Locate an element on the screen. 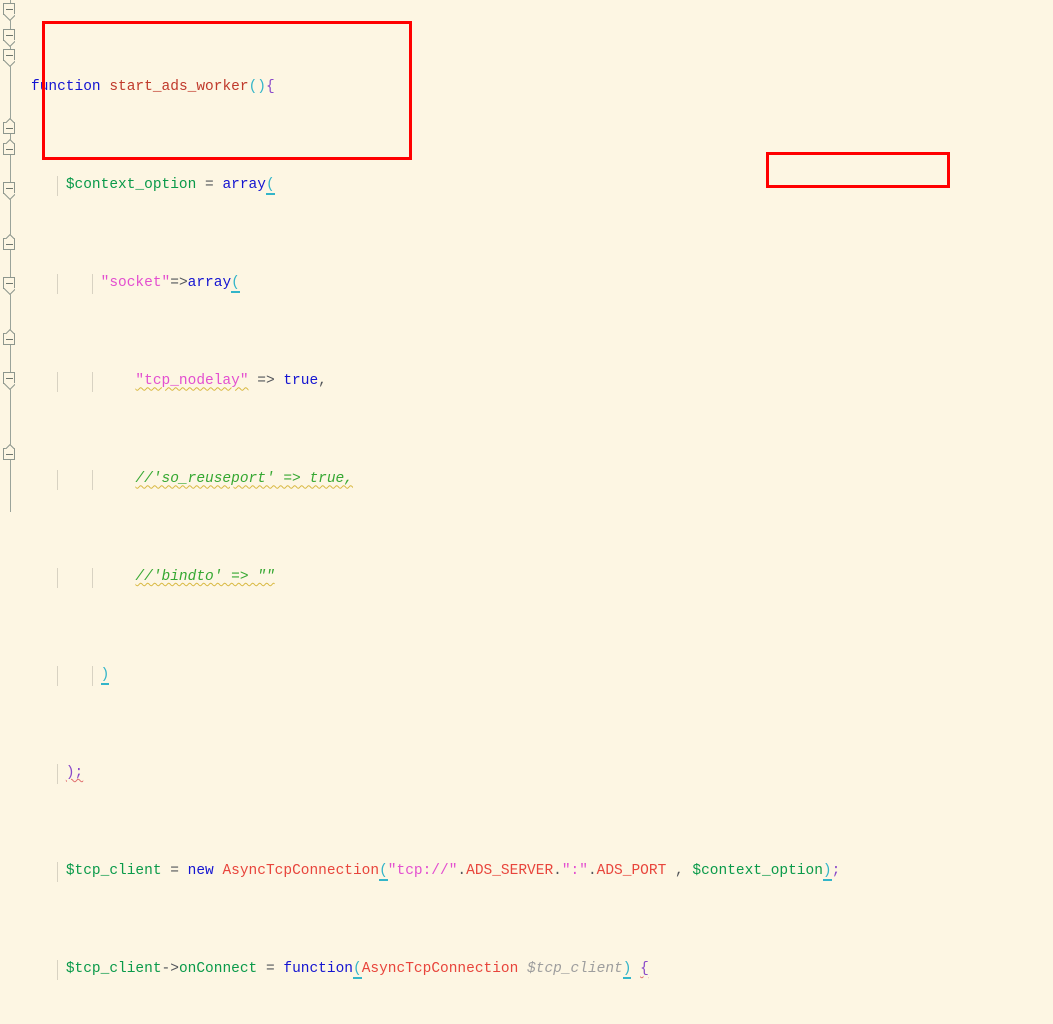  code-line-7: ) is located at coordinates (537, 676).